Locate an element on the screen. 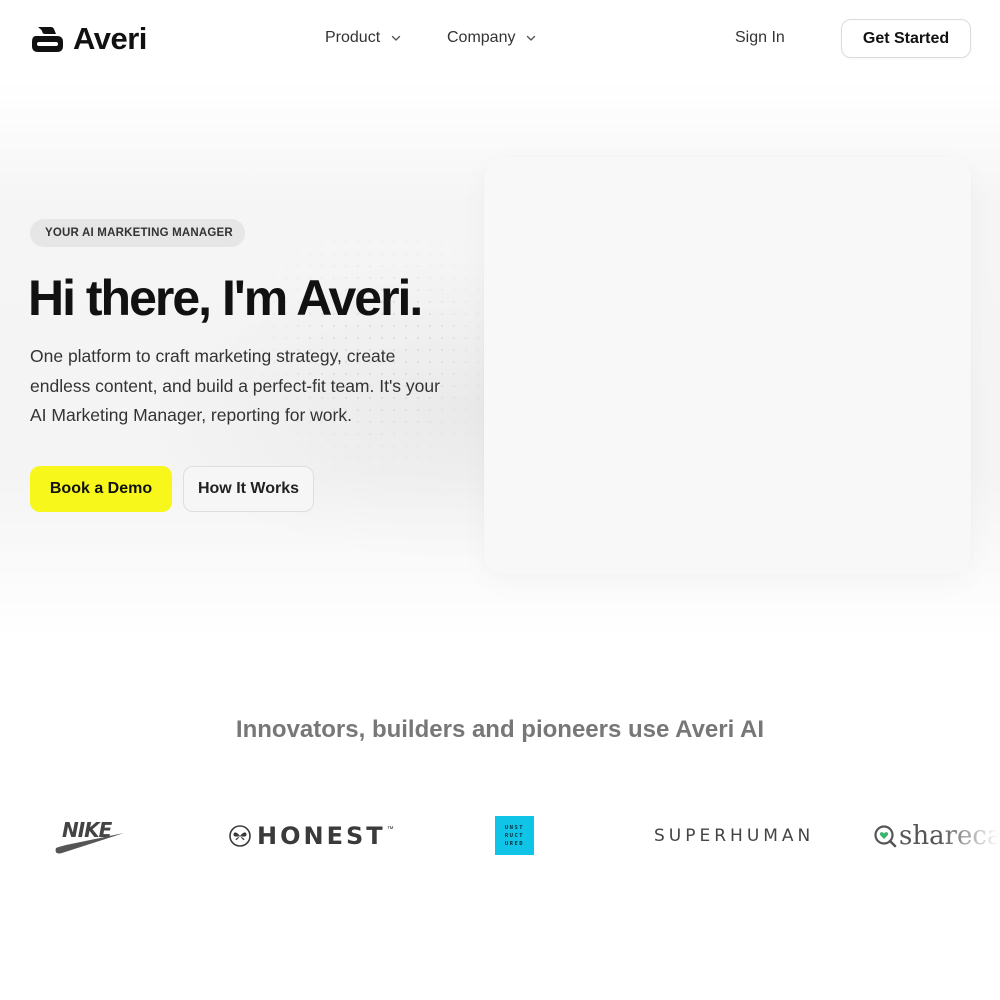 This screenshot has width=1000, height=1000. how-it-works-button: How It Works is located at coordinates (248, 489).